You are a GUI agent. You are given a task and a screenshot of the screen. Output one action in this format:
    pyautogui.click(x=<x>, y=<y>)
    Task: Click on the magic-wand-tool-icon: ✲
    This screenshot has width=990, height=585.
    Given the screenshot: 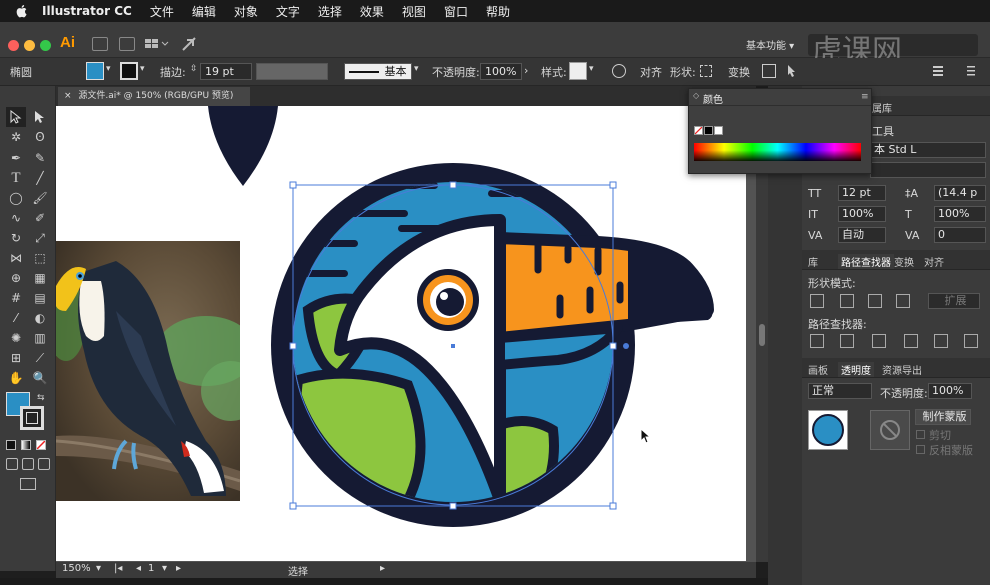 What is the action you would take?
    pyautogui.click(x=16, y=137)
    